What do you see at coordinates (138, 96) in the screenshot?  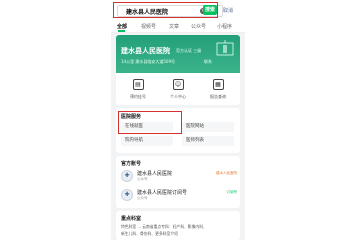 I see `quick-action-label: 预约挂号` at bounding box center [138, 96].